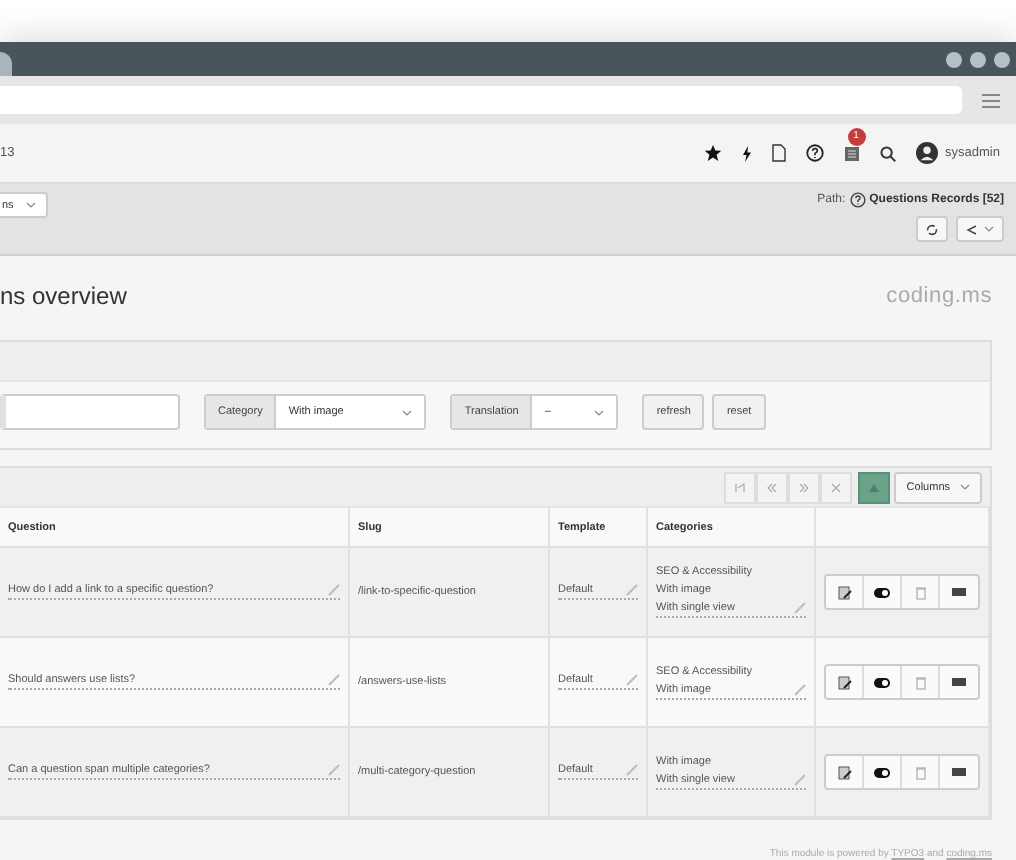  Describe the element at coordinates (972, 229) in the screenshot. I see `share-icon` at that location.